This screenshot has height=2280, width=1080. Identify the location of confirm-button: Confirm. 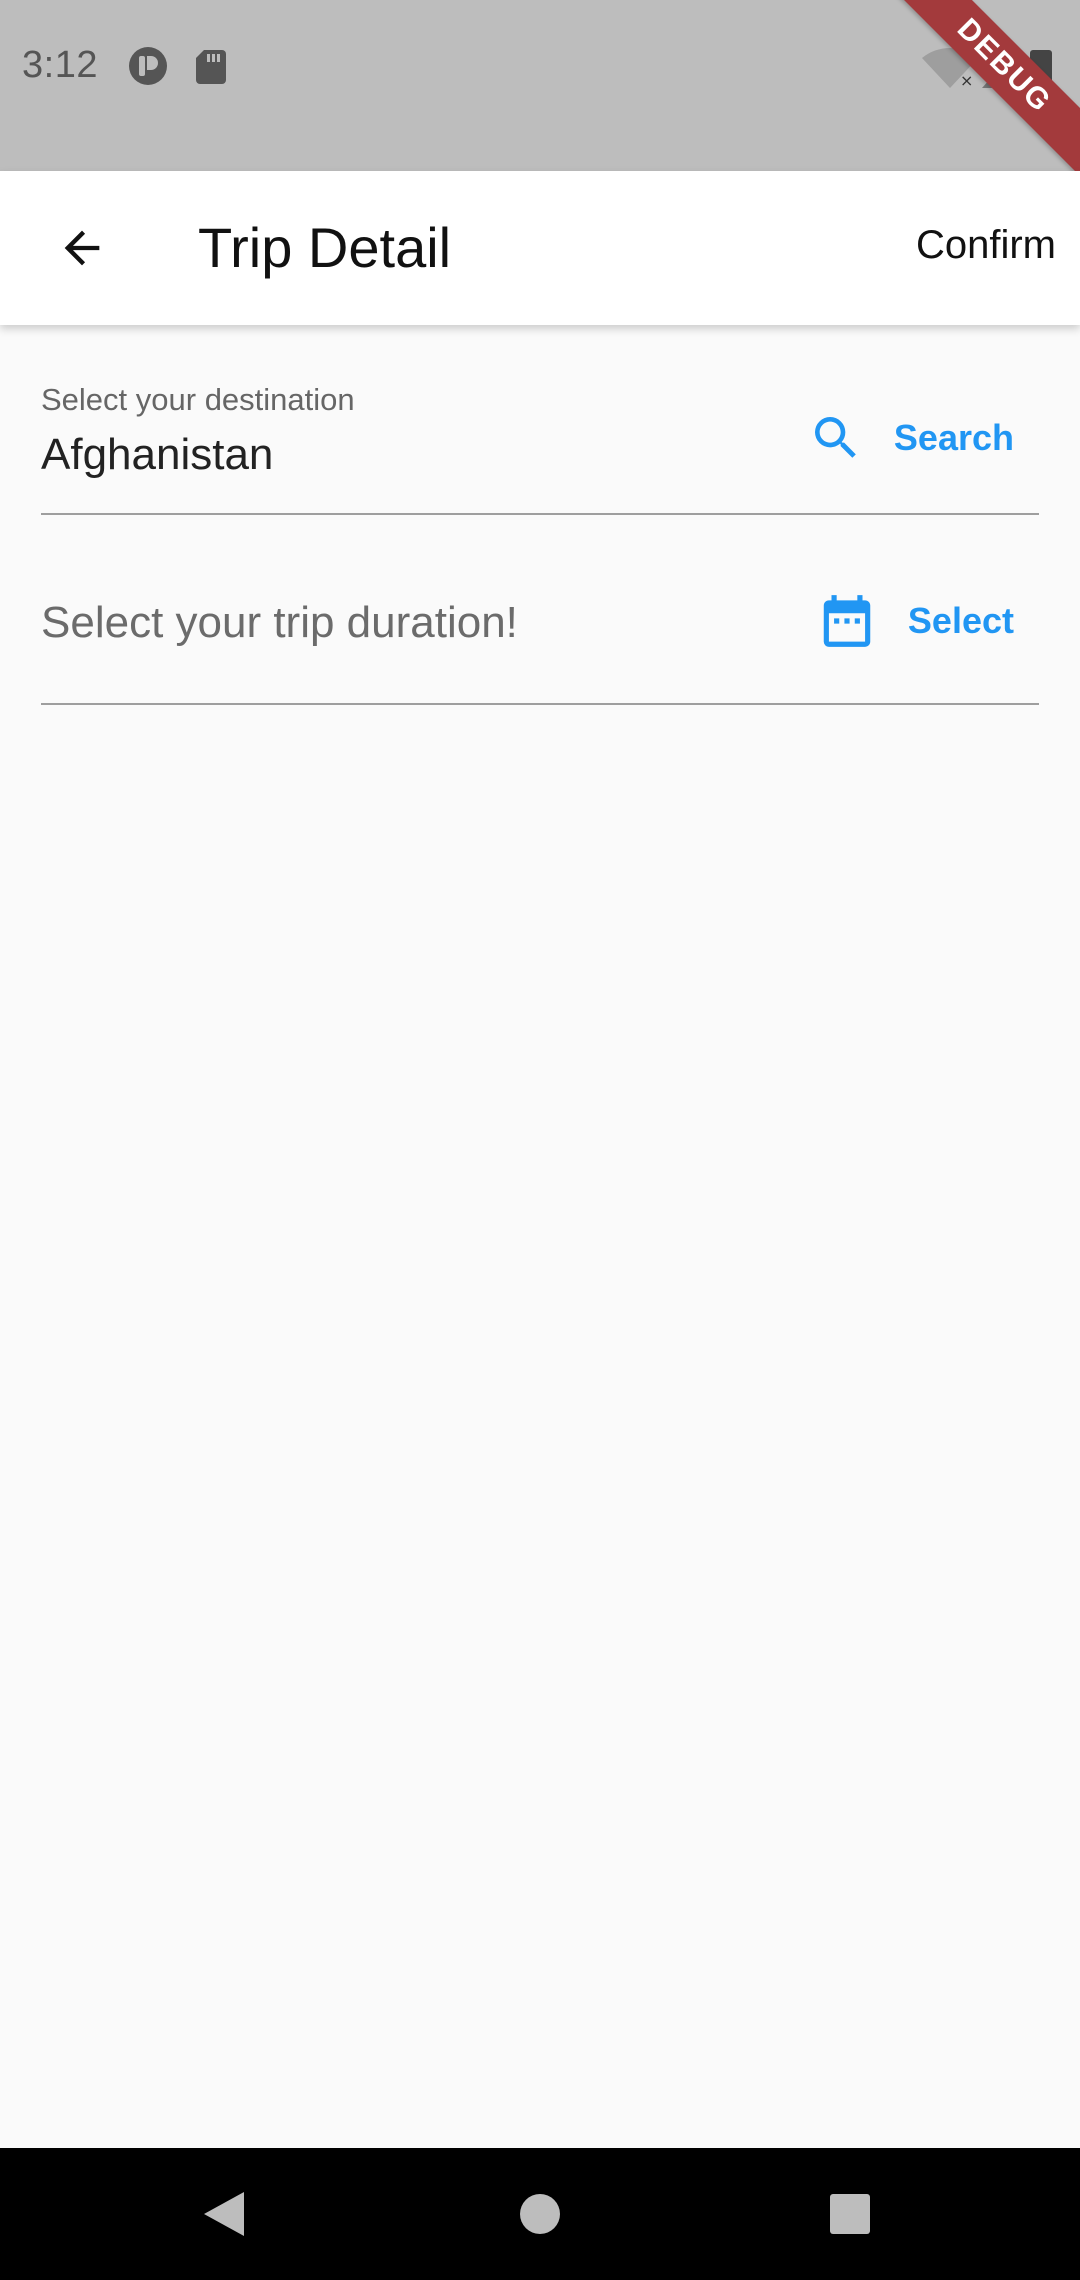
(986, 245).